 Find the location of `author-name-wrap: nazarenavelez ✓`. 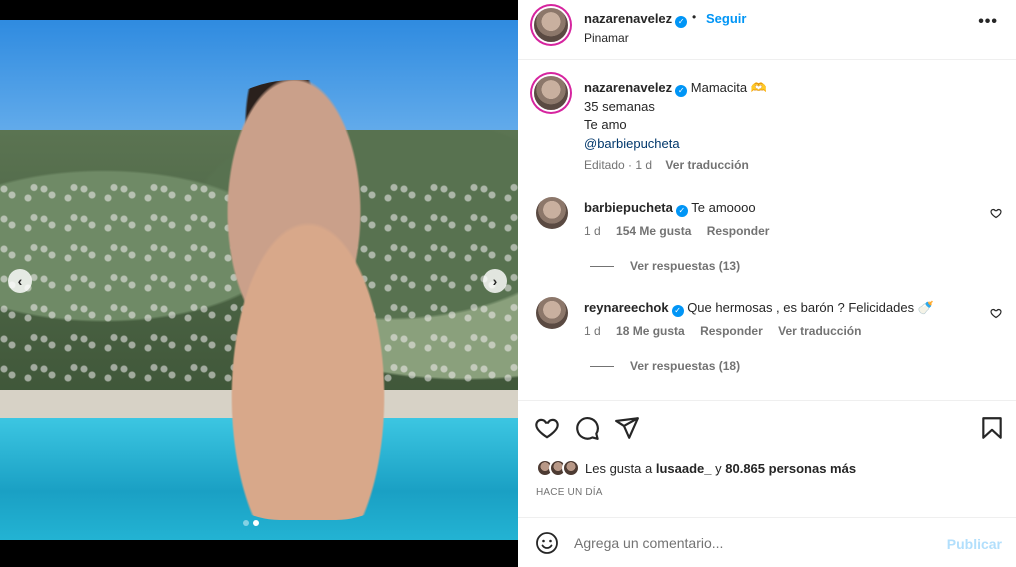

author-name-wrap: nazarenavelez ✓ is located at coordinates (636, 19).